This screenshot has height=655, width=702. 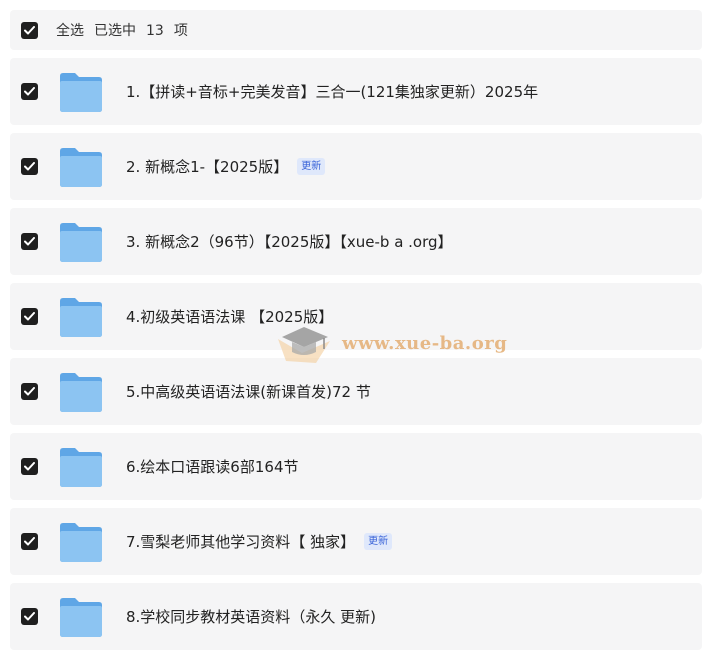 I want to click on list-item: 4.初级英语语法课 【2025版】, so click(x=356, y=316).